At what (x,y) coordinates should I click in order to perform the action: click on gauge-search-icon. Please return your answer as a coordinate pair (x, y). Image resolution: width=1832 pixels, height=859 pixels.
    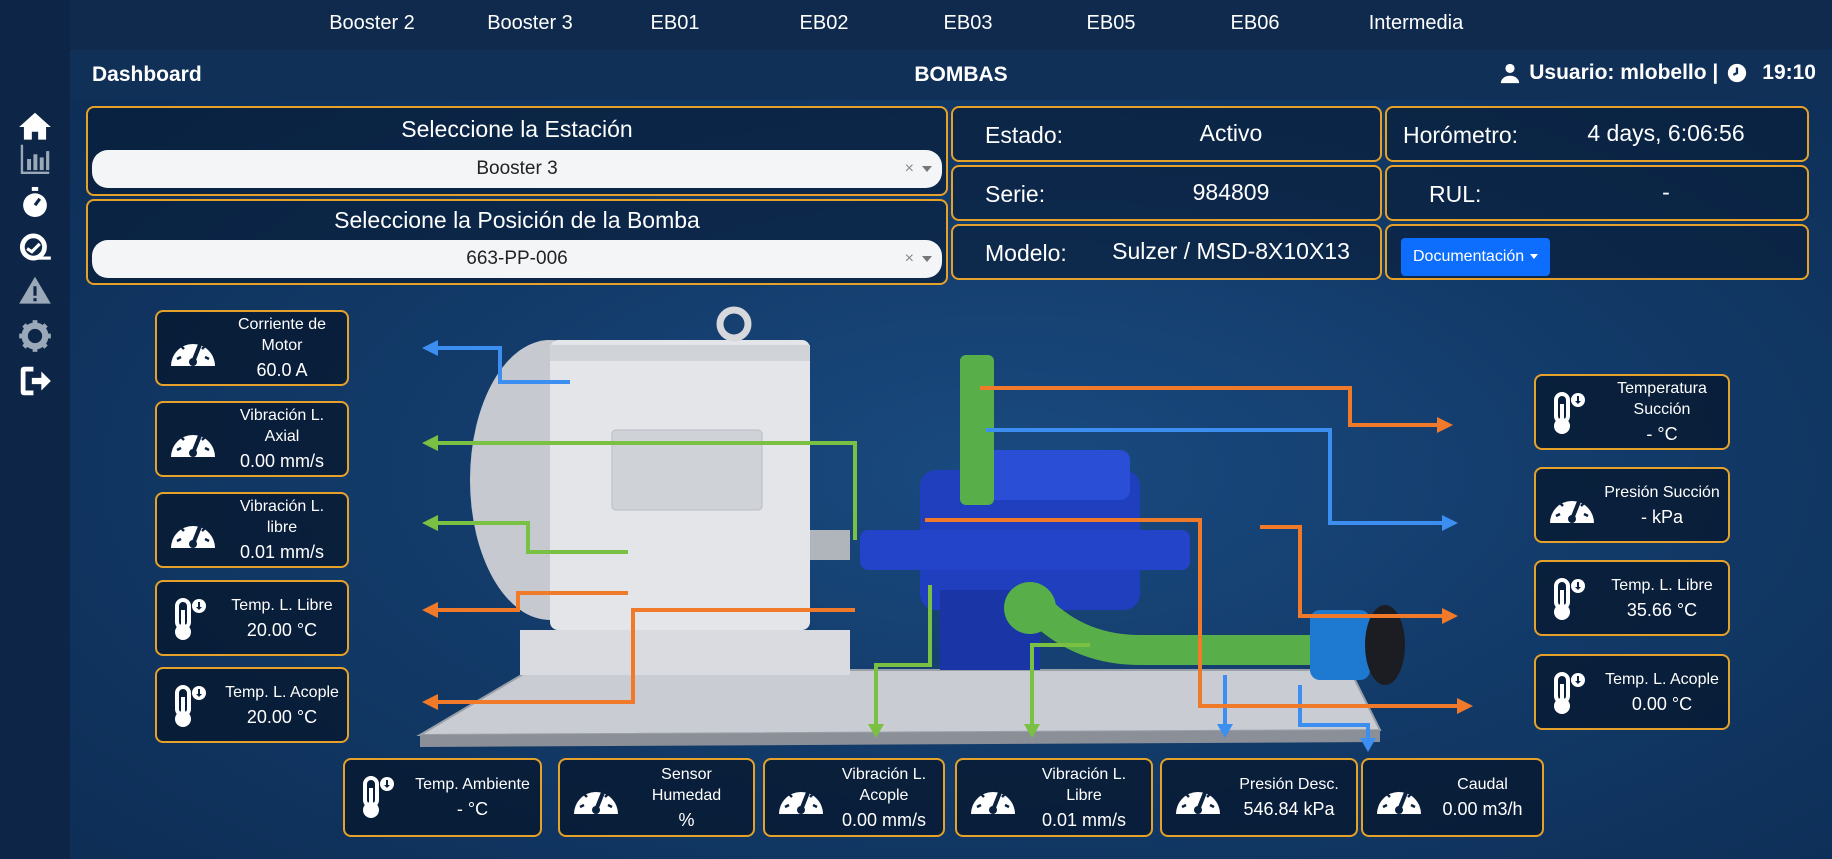
    Looking at the image, I should click on (35, 247).